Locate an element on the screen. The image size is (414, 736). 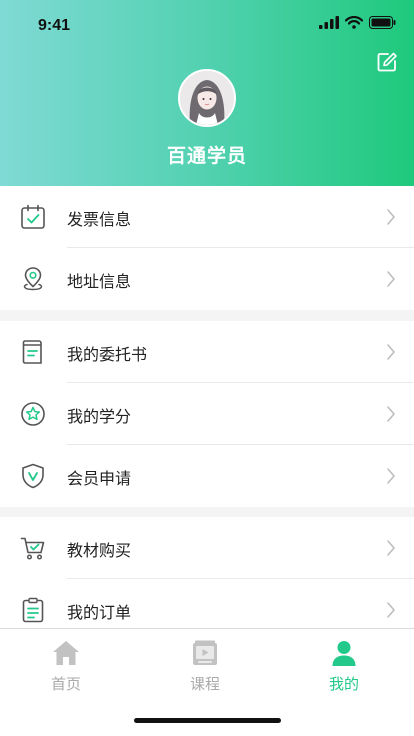
menu-item-membership: 会员申请 is located at coordinates (207, 476).